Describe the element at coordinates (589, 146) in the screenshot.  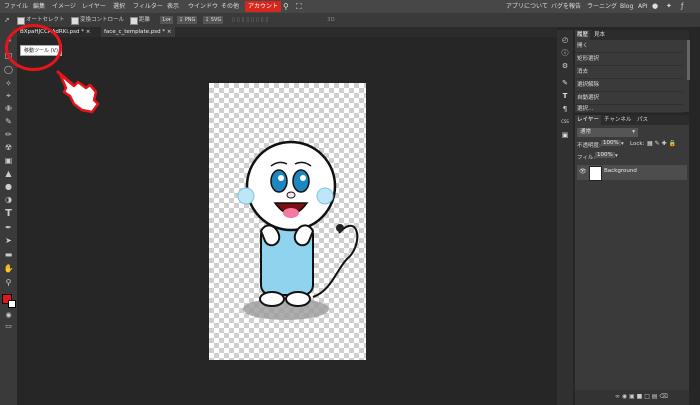
I see `opacity-label: 不透明度:` at that location.